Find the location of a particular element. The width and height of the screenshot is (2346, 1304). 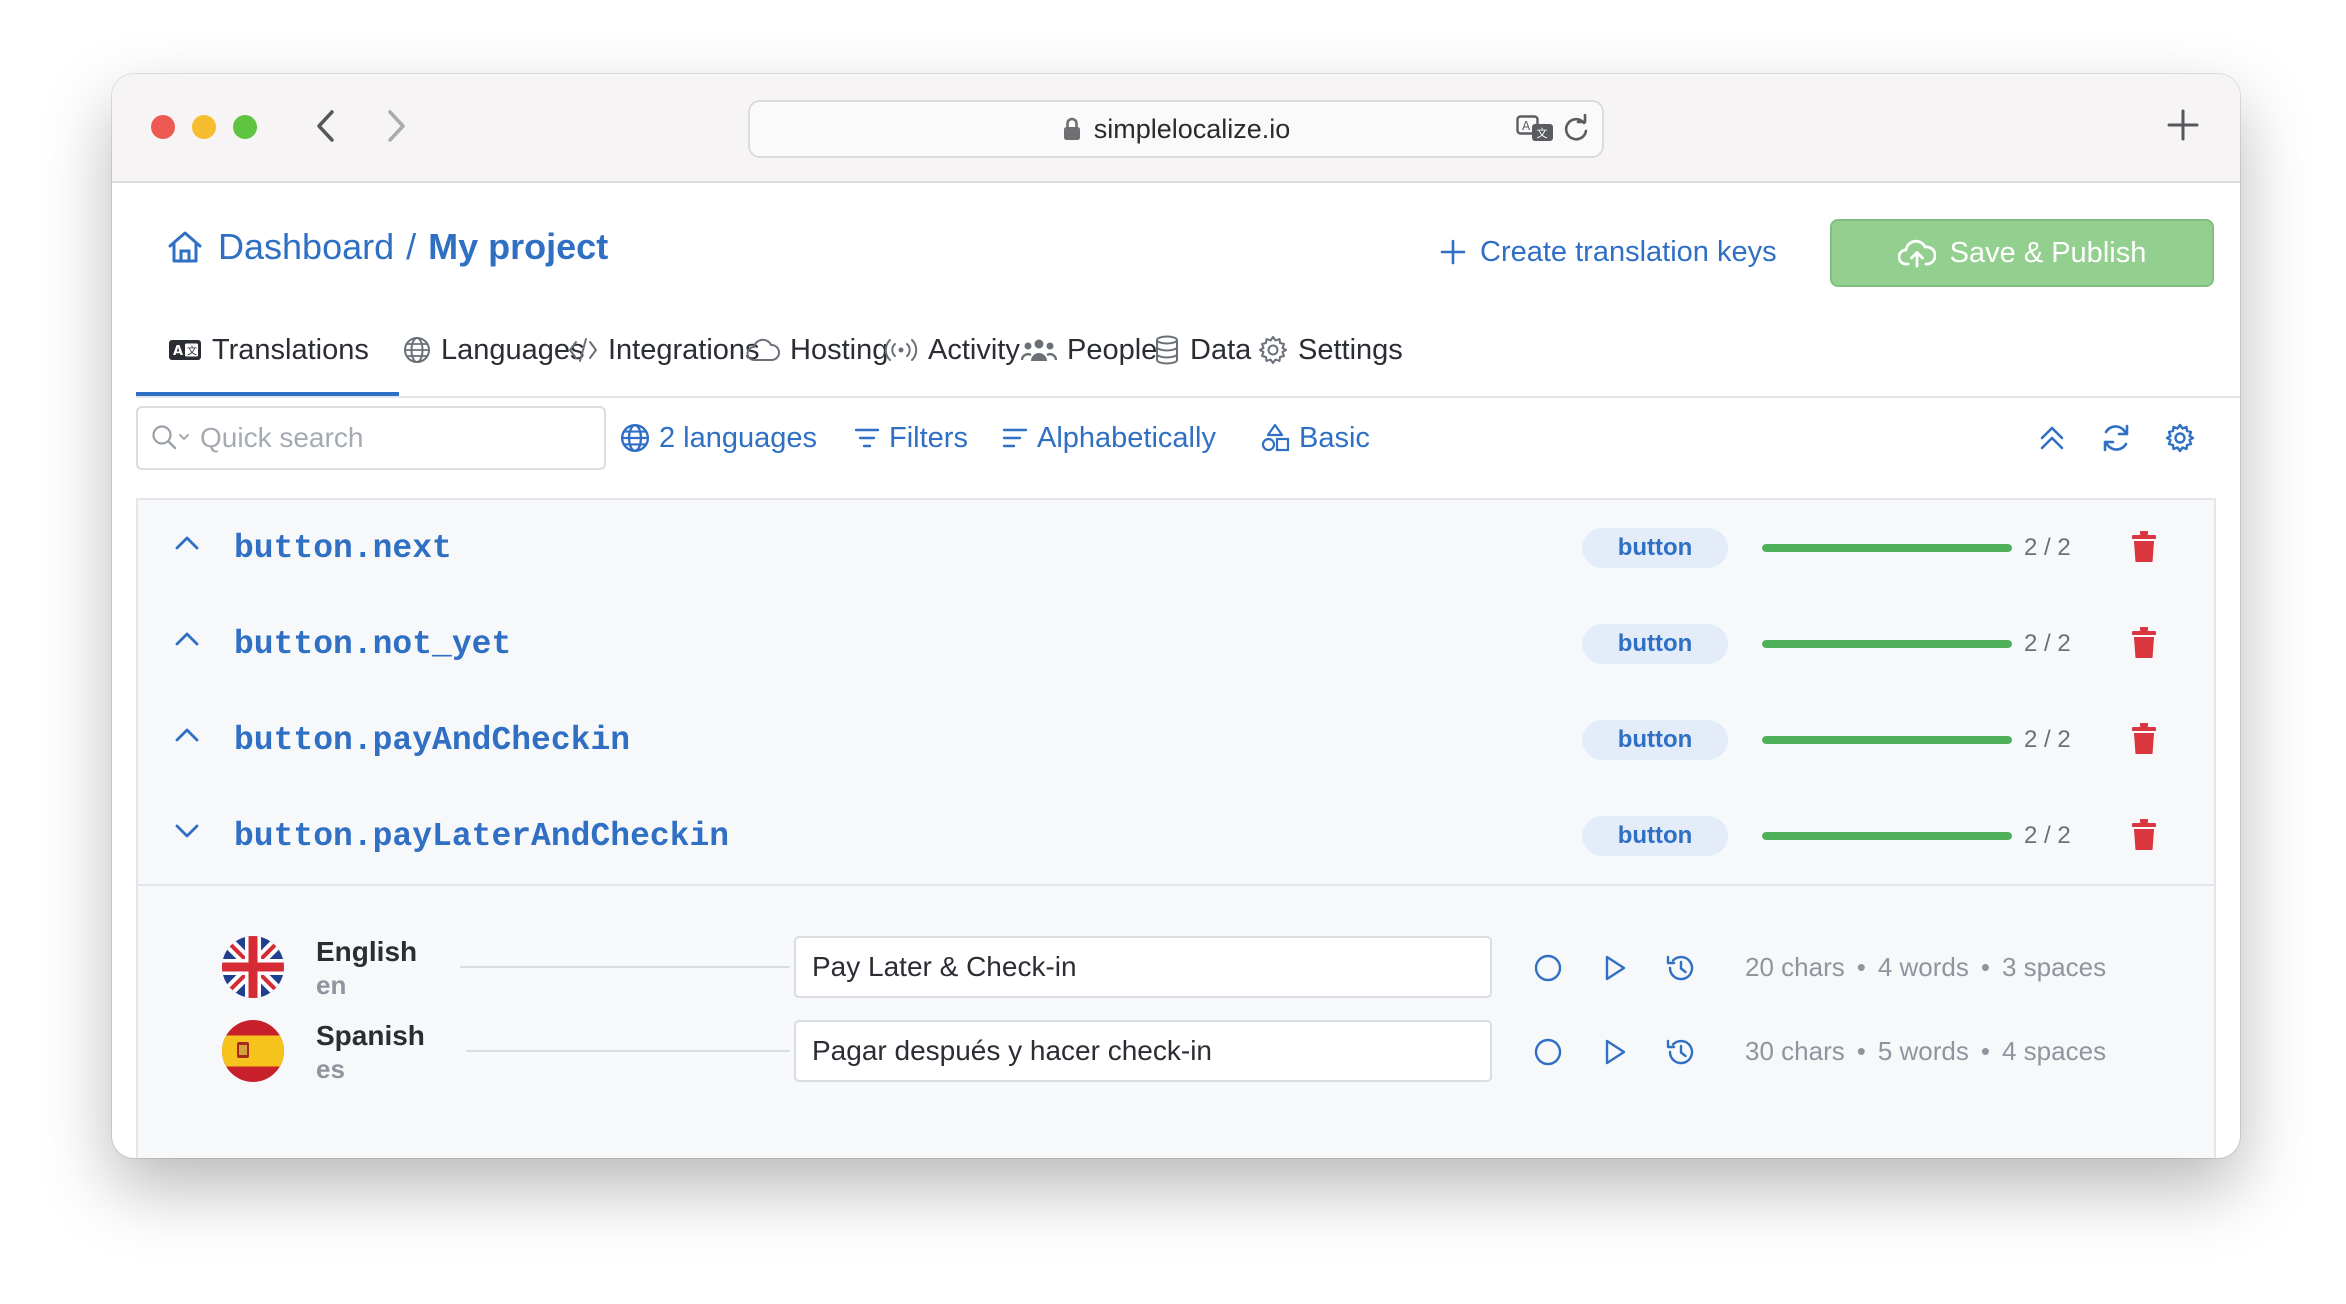

chevron-left-icon is located at coordinates (325, 126).